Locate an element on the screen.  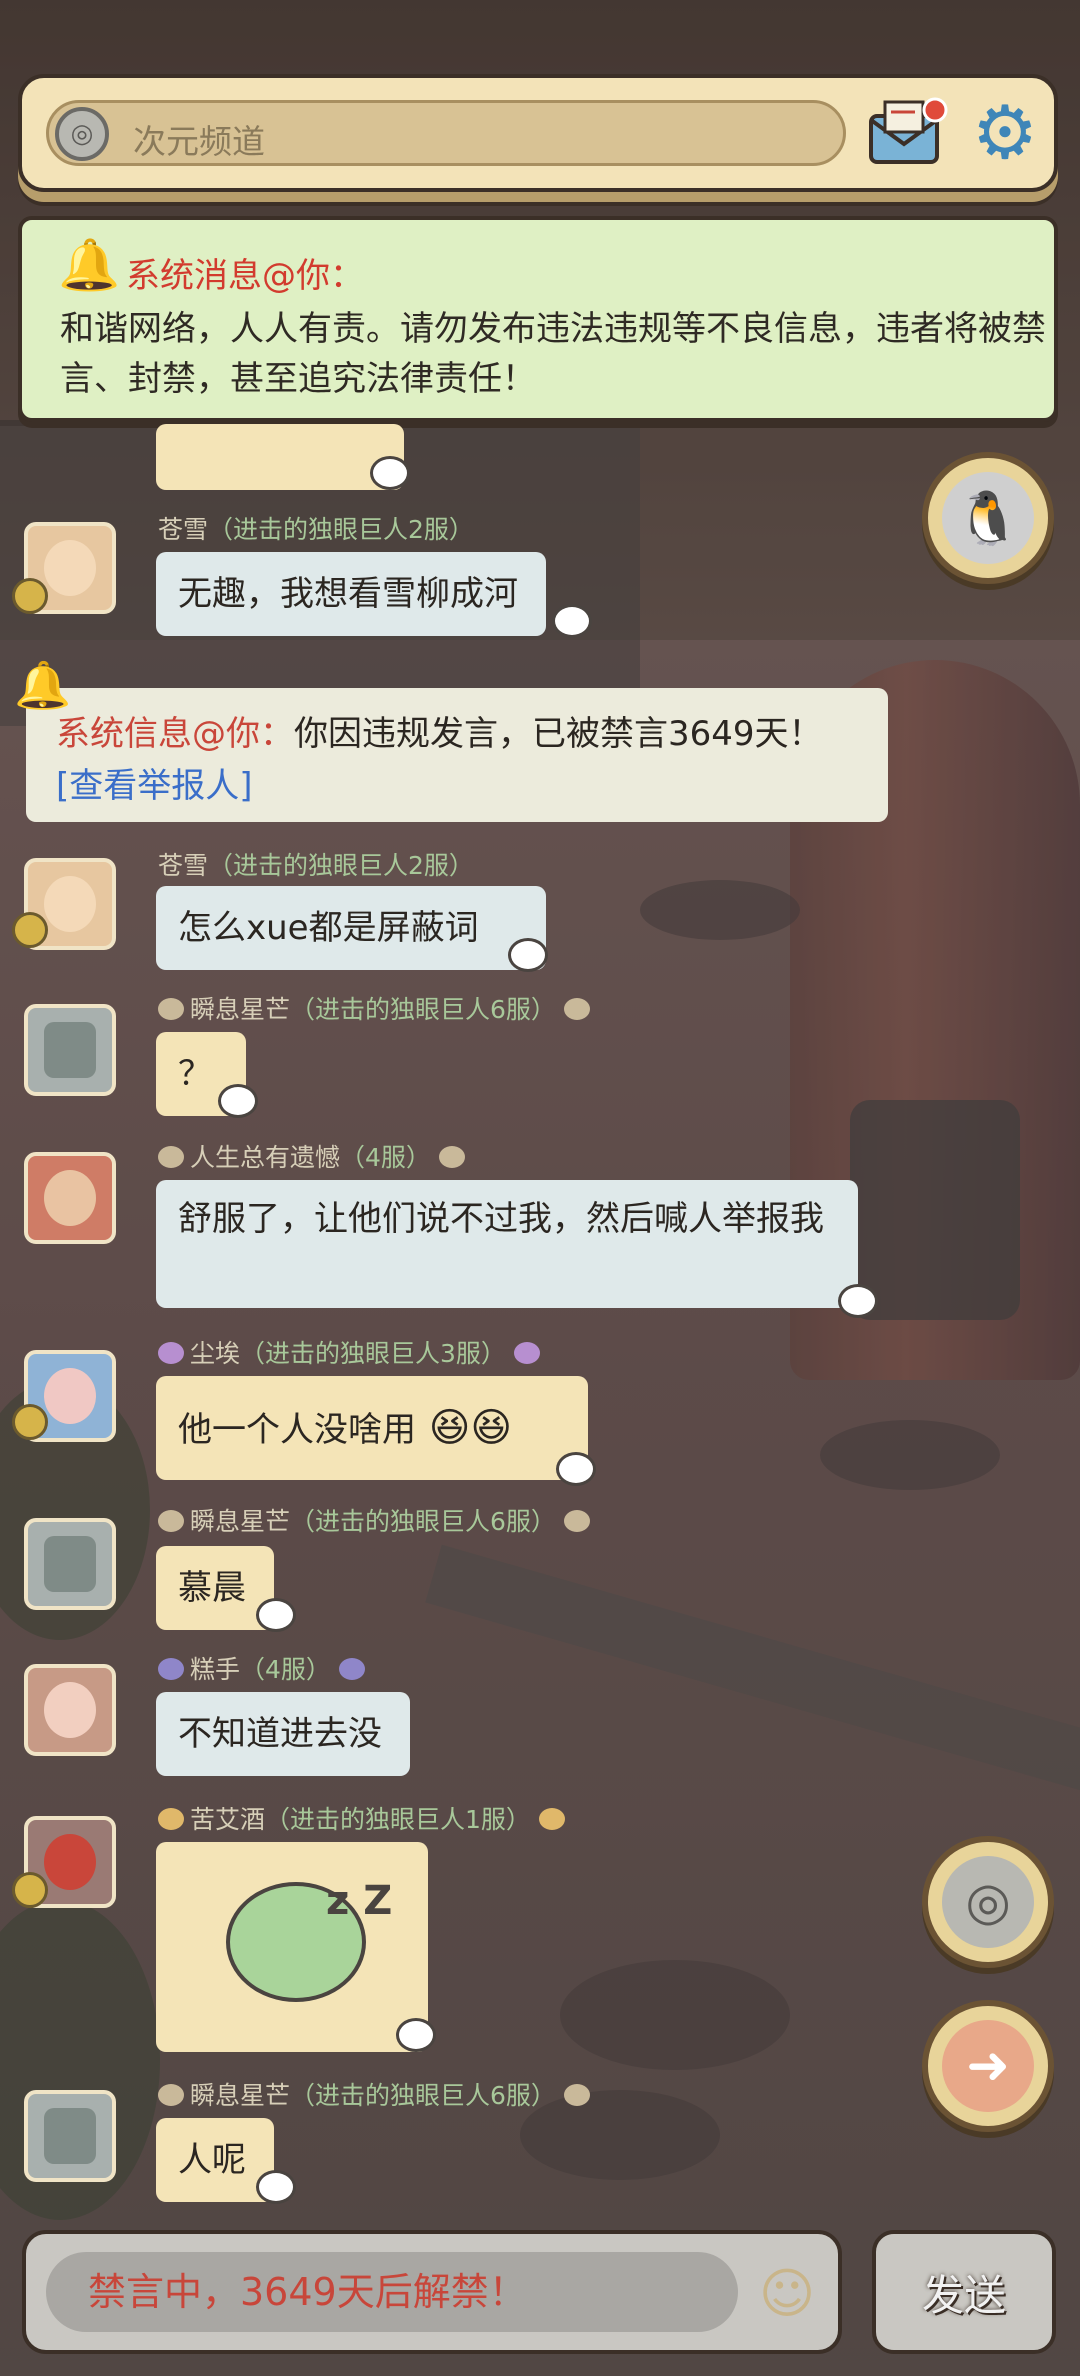
sysinfo-prefix: 系统信息@你： is located at coordinates (175, 734).